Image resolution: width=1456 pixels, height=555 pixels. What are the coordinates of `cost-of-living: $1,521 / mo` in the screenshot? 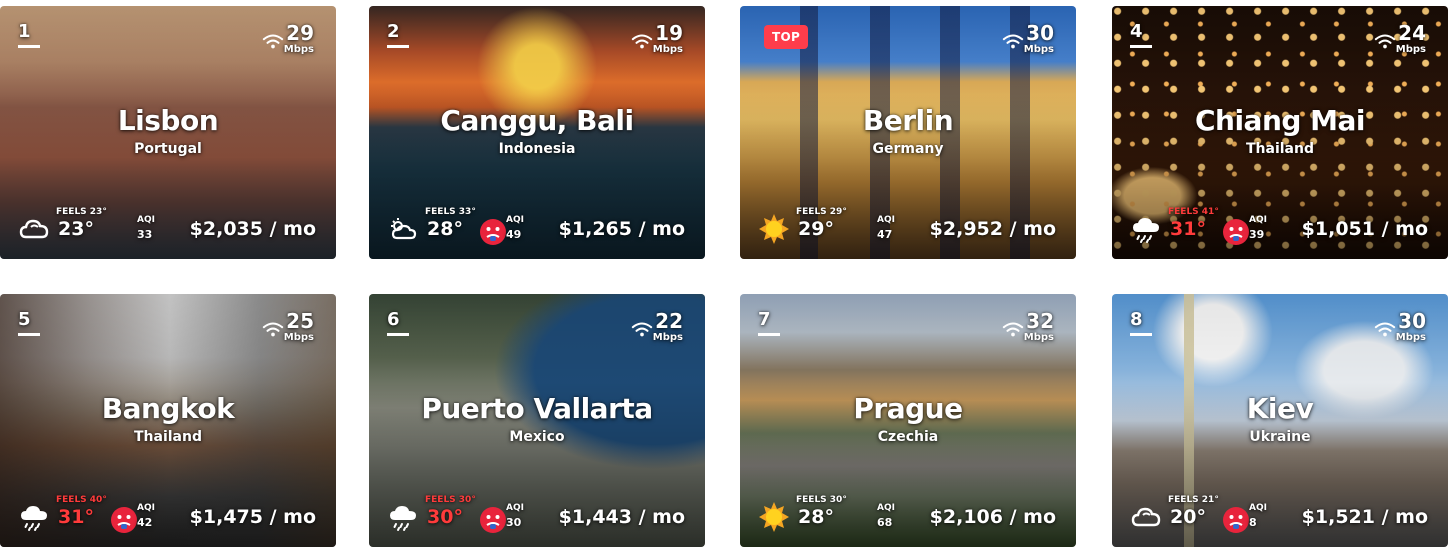 It's located at (1364, 517).